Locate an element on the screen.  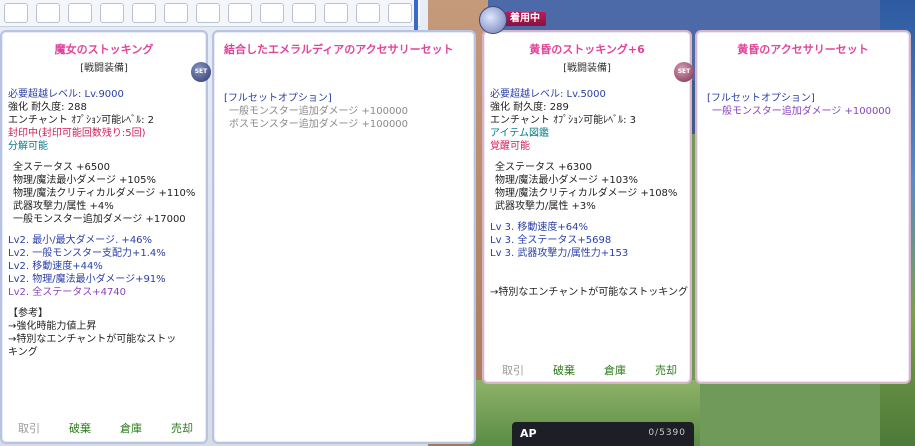
item-option-line: Lv 3. 武器攻撃力/属性力+153 is located at coordinates (559, 253).